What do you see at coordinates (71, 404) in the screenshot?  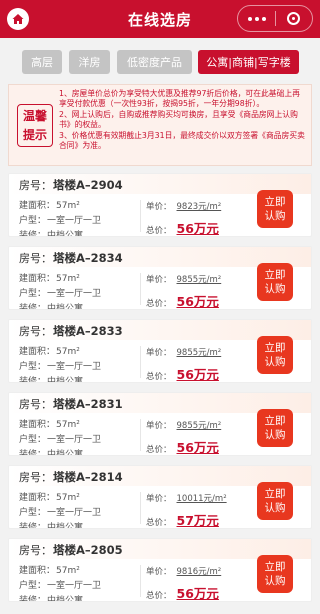 I see `room-number: 房号：塔楼A–2831` at bounding box center [71, 404].